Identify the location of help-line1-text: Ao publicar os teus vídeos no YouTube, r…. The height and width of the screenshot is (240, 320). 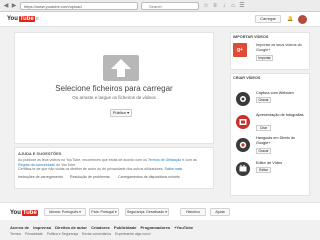
(83, 160).